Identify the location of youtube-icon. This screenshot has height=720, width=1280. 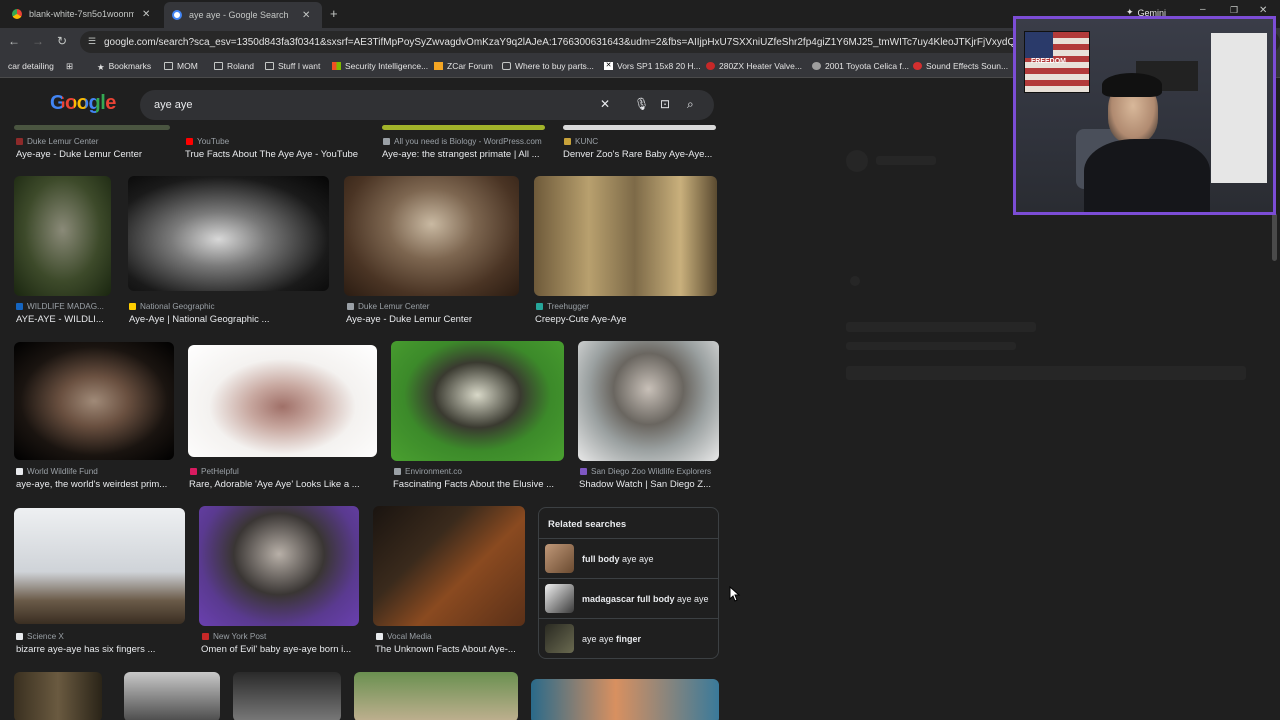
(189, 141).